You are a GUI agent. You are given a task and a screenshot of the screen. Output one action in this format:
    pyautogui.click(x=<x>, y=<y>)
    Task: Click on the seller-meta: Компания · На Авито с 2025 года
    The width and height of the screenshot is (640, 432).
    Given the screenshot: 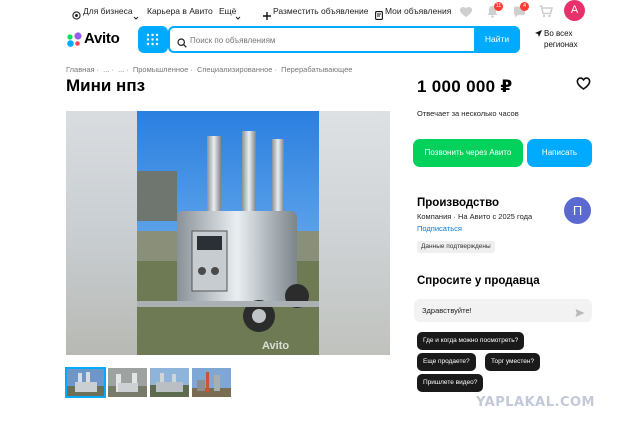 What is the action you would take?
    pyautogui.click(x=475, y=216)
    